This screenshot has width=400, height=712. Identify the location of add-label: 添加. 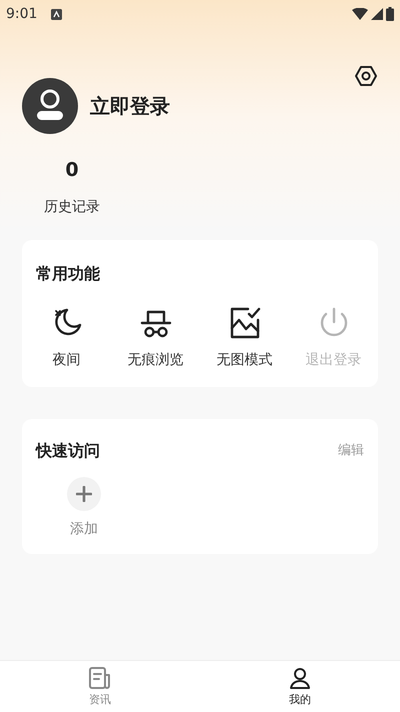
(84, 529).